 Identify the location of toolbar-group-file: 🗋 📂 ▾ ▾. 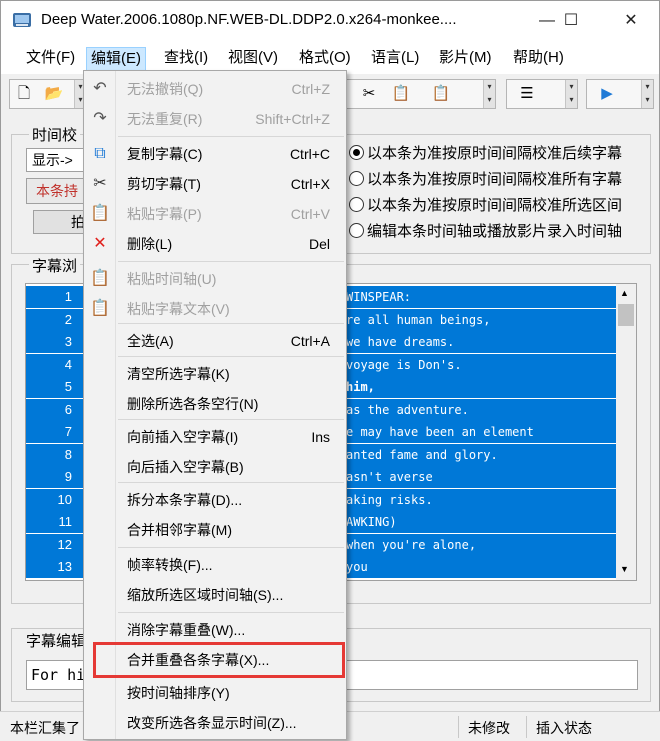
(48, 94).